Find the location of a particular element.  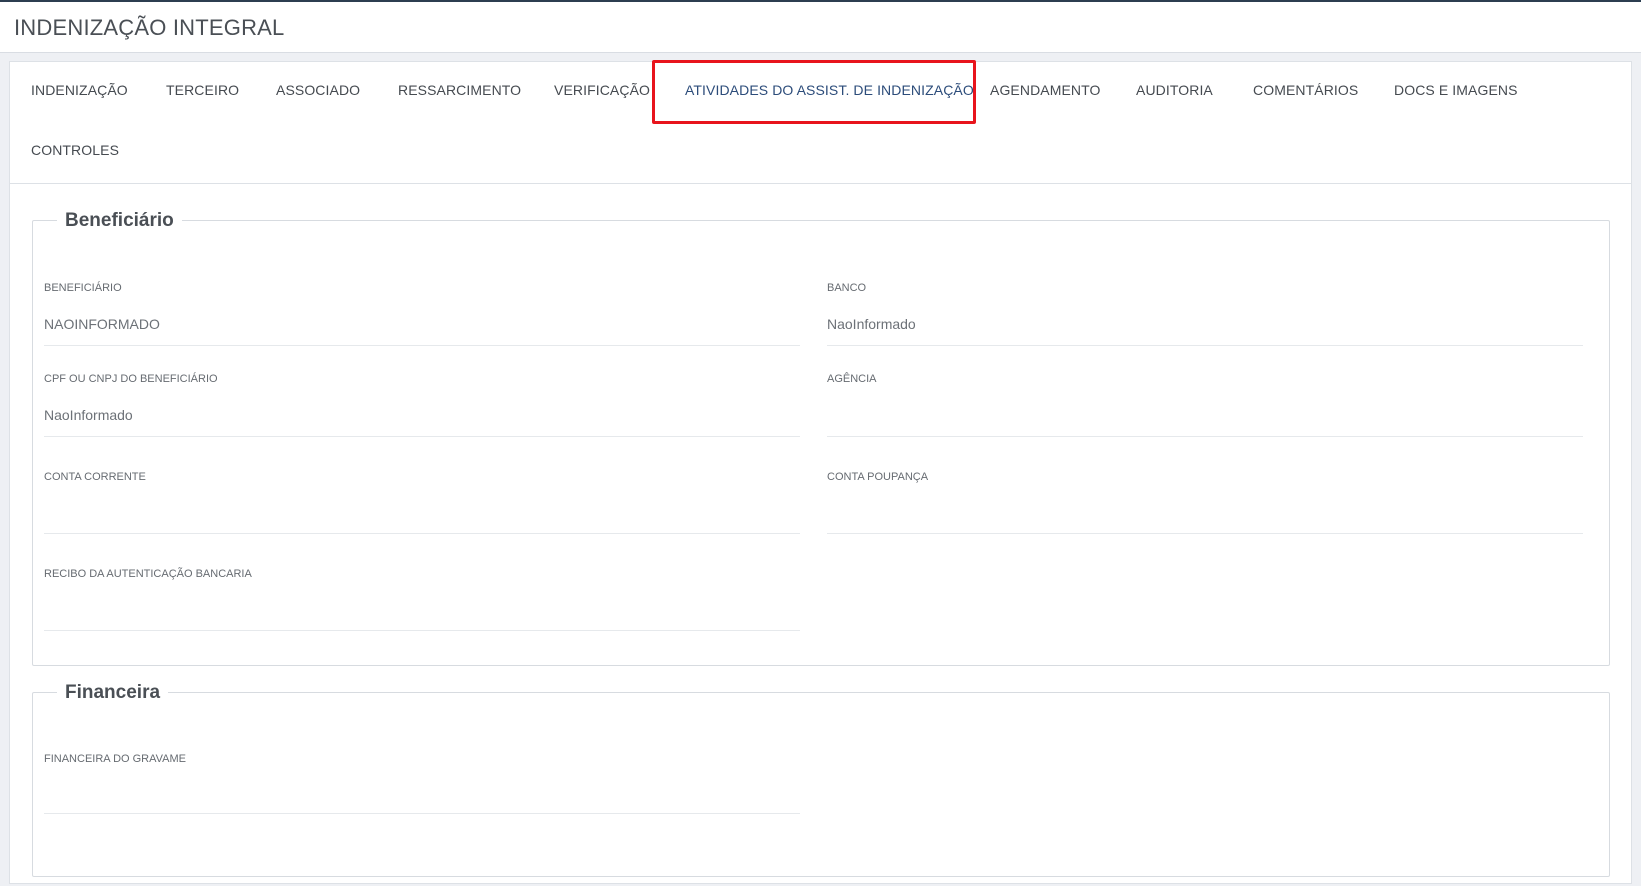

tab-agendamento: AGENDAMENTO is located at coordinates (1045, 90).